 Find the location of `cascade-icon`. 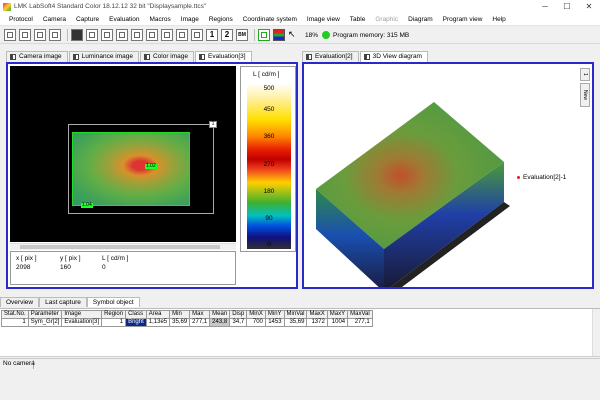

cascade-icon is located at coordinates (152, 35).